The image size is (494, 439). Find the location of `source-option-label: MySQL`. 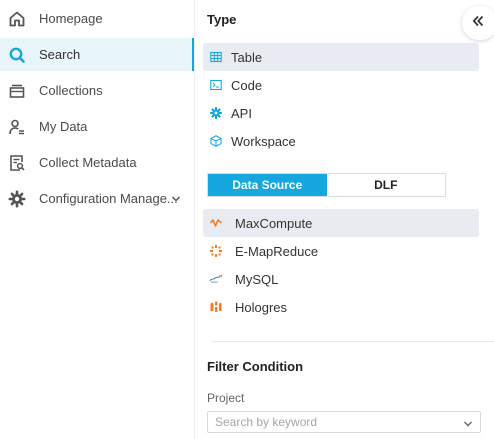

source-option-label: MySQL is located at coordinates (257, 279).